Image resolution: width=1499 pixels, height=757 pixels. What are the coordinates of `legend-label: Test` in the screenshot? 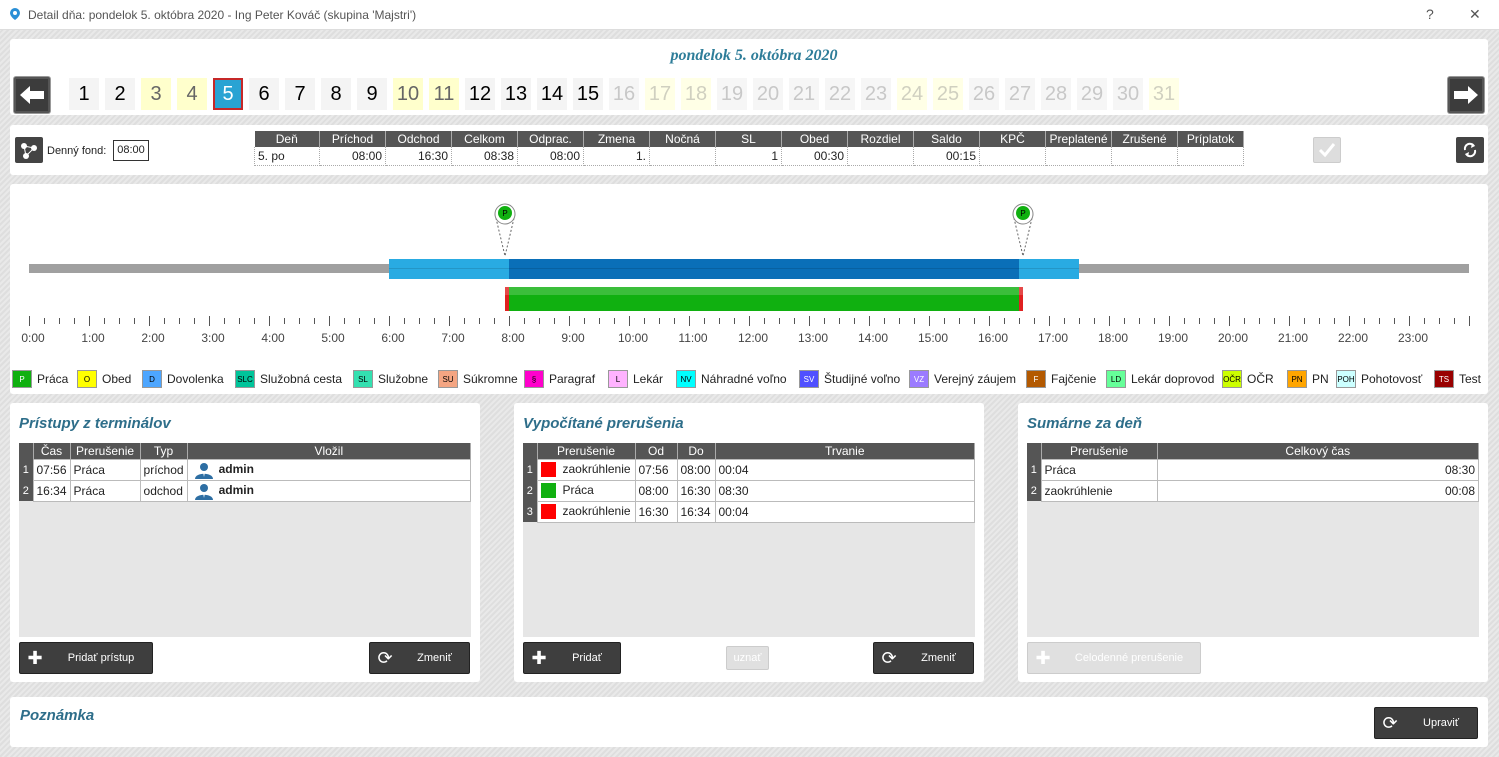 It's located at (1470, 379).